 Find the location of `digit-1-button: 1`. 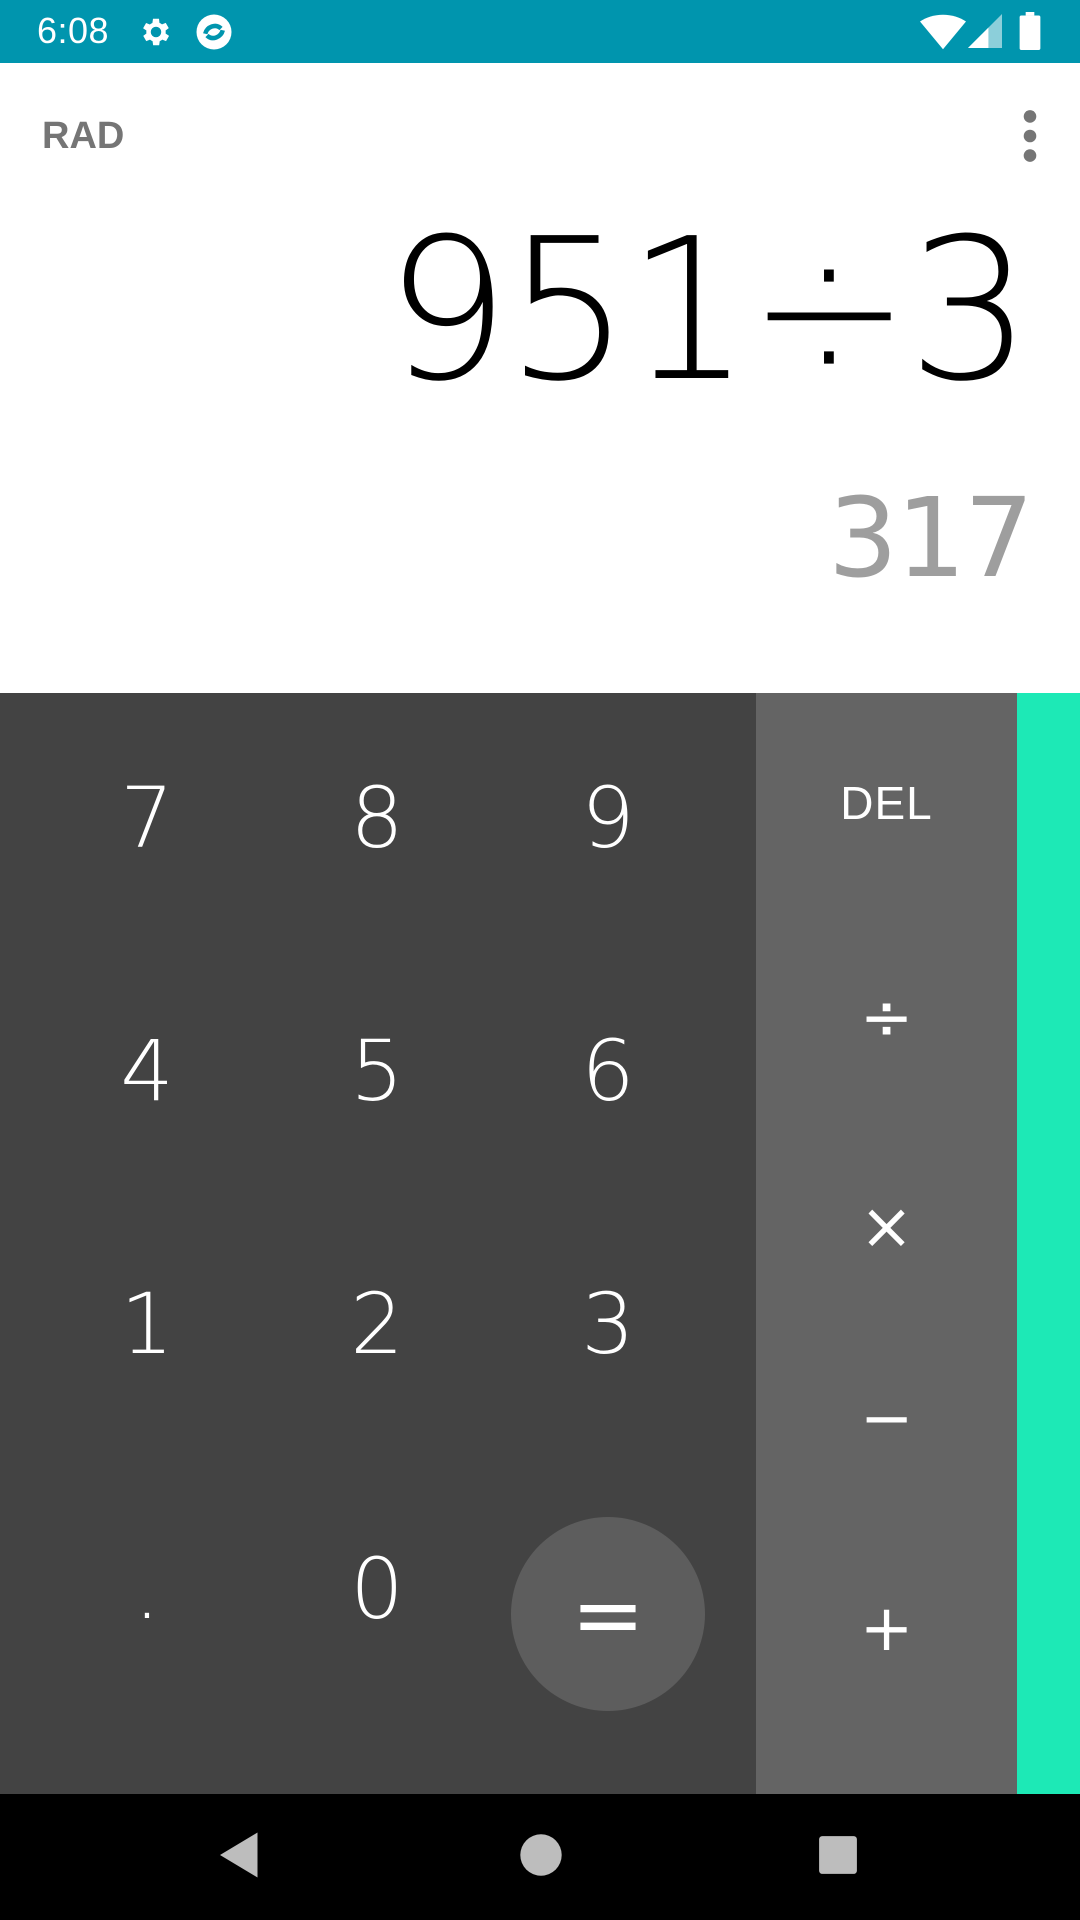

digit-1-button: 1 is located at coordinates (147, 1324).